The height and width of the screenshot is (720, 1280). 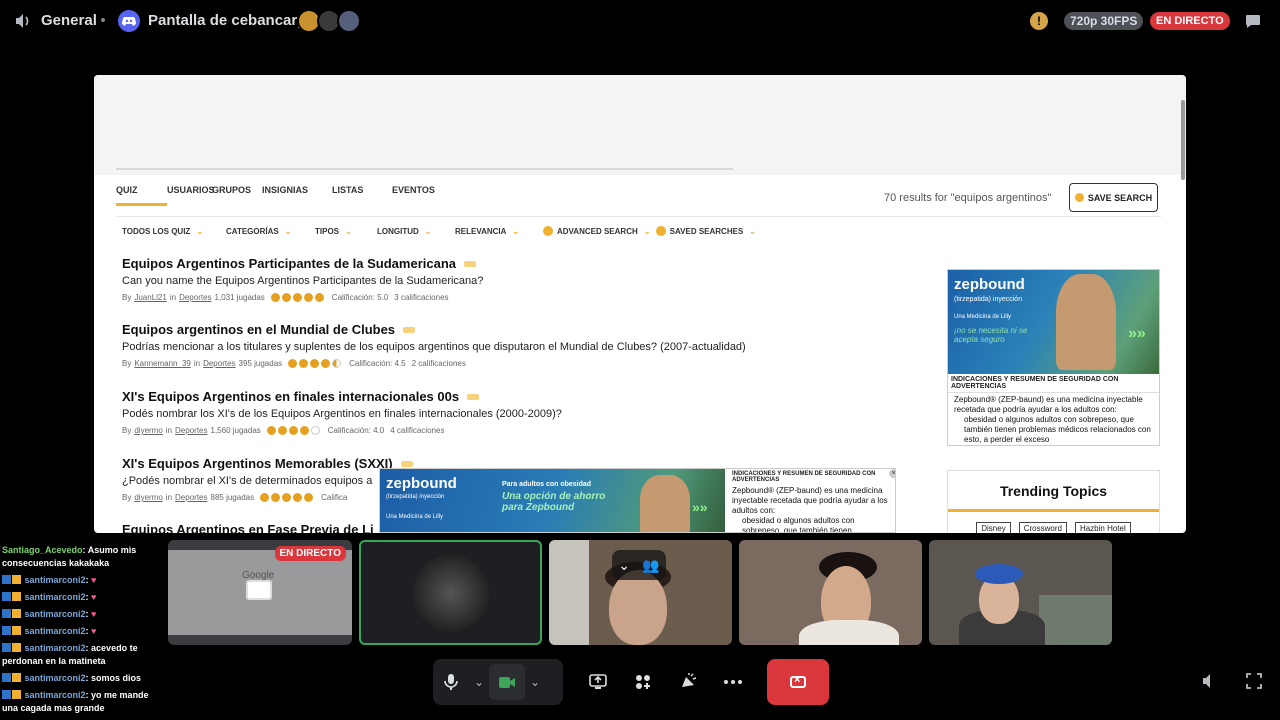 I want to click on author-link: JuanLl21, so click(x=150, y=297).